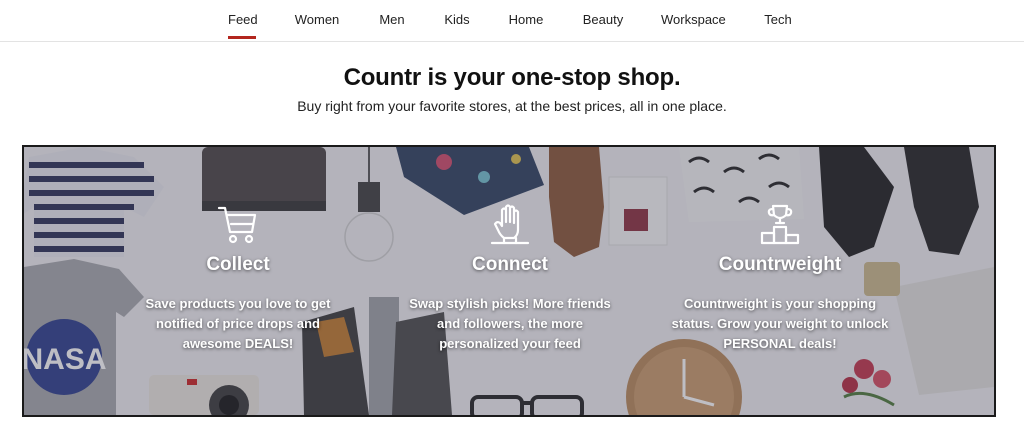 The width and height of the screenshot is (1024, 435). What do you see at coordinates (780, 303) in the screenshot?
I see `feature-description-line: Countrweight is your shopping` at bounding box center [780, 303].